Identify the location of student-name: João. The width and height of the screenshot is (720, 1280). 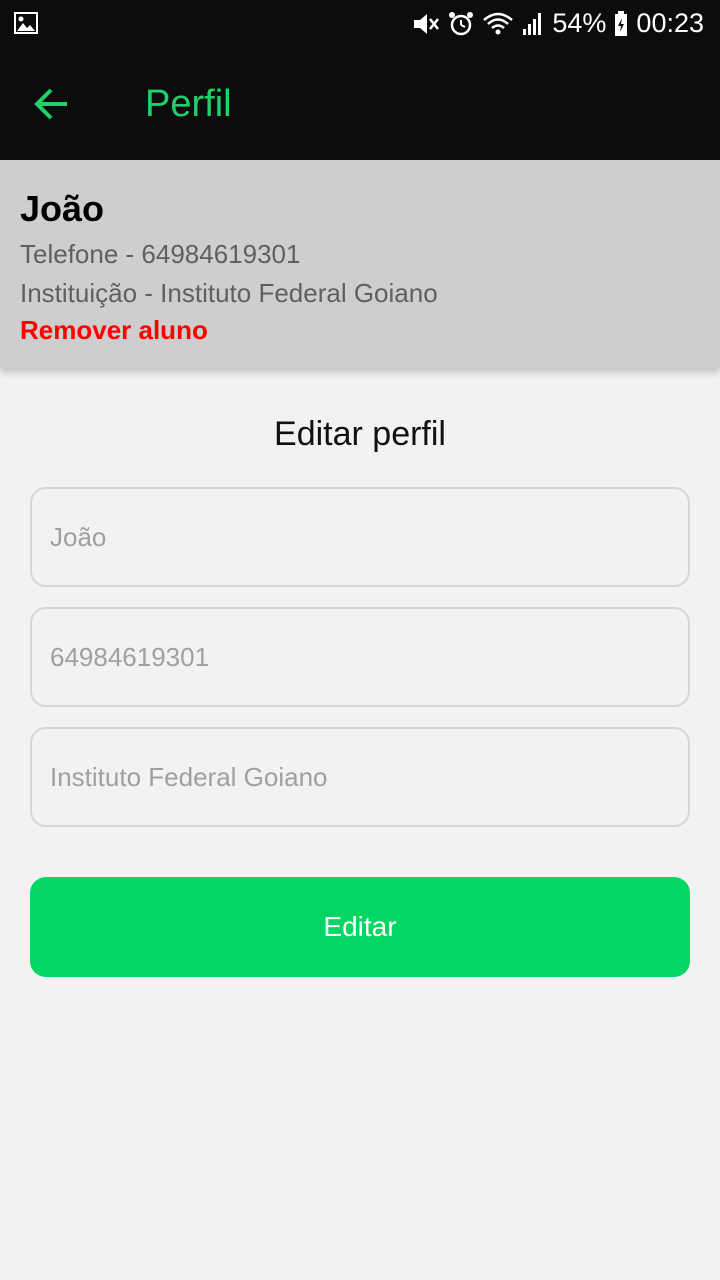
(62, 208).